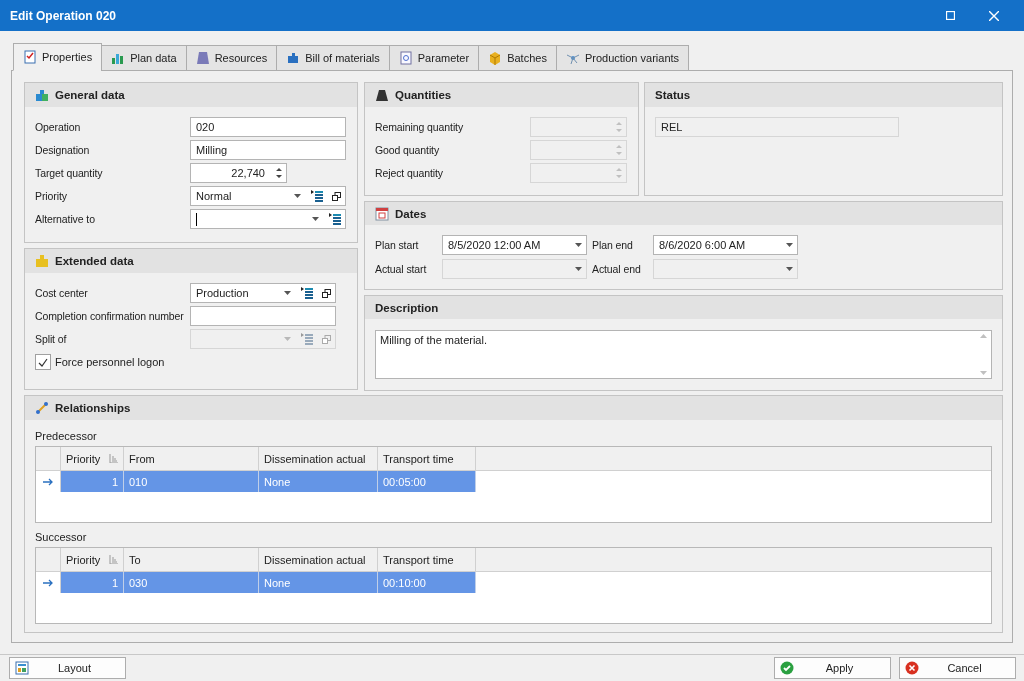  I want to click on status-field: REL, so click(777, 127).